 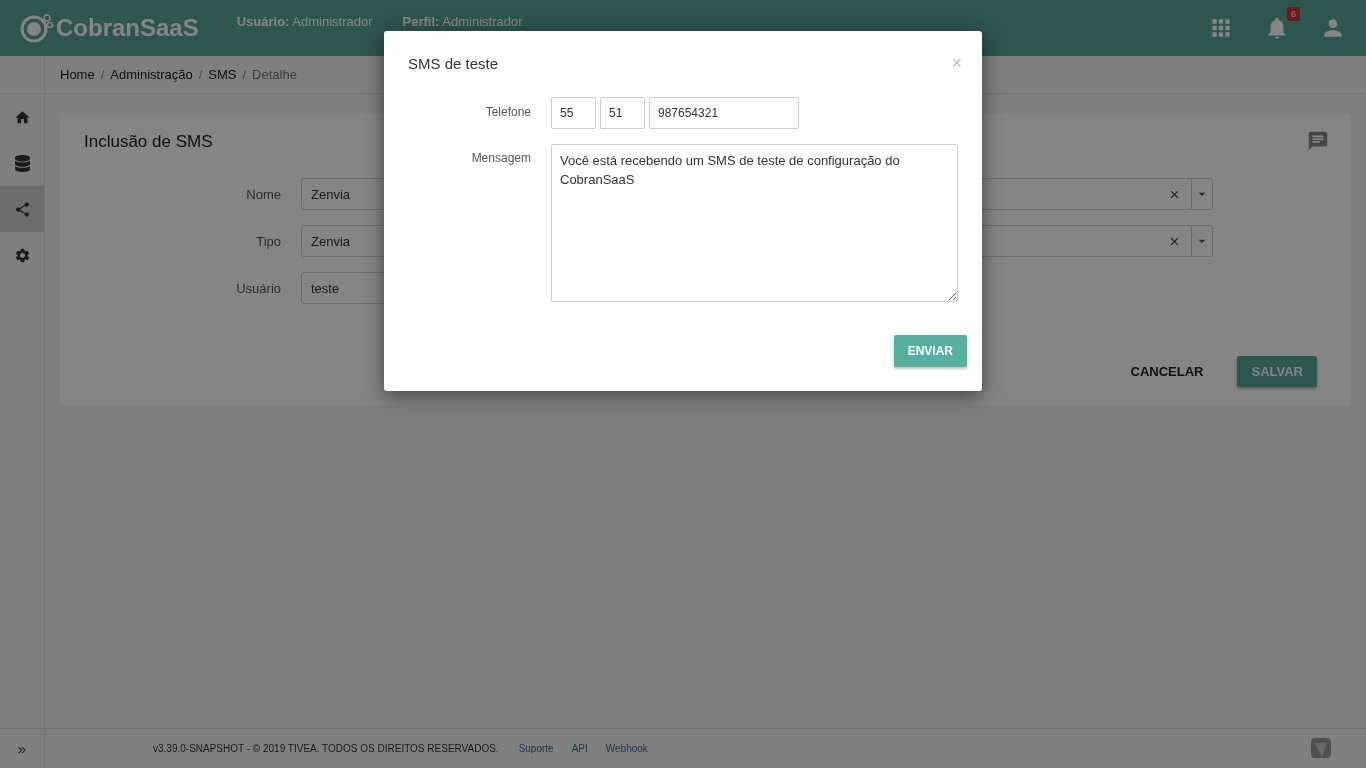 I want to click on breadcrumb-item: SMS, so click(x=222, y=74).